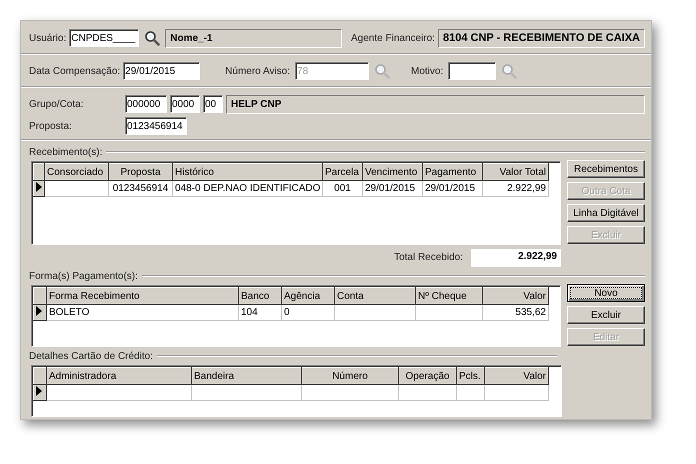 Image resolution: width=696 pixels, height=464 pixels. Describe the element at coordinates (76, 172) in the screenshot. I see `column-header: Consorciado` at that location.